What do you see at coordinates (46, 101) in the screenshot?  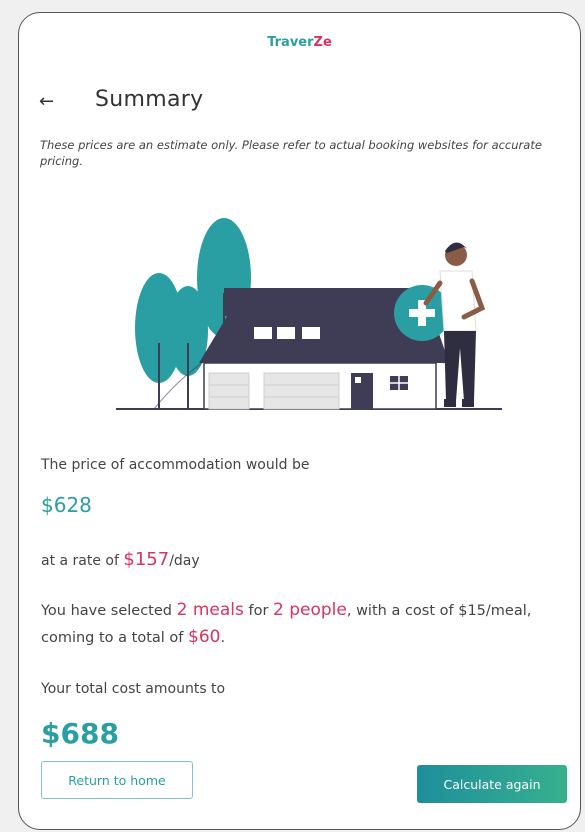 I see `back-arrow-icon: ←` at bounding box center [46, 101].